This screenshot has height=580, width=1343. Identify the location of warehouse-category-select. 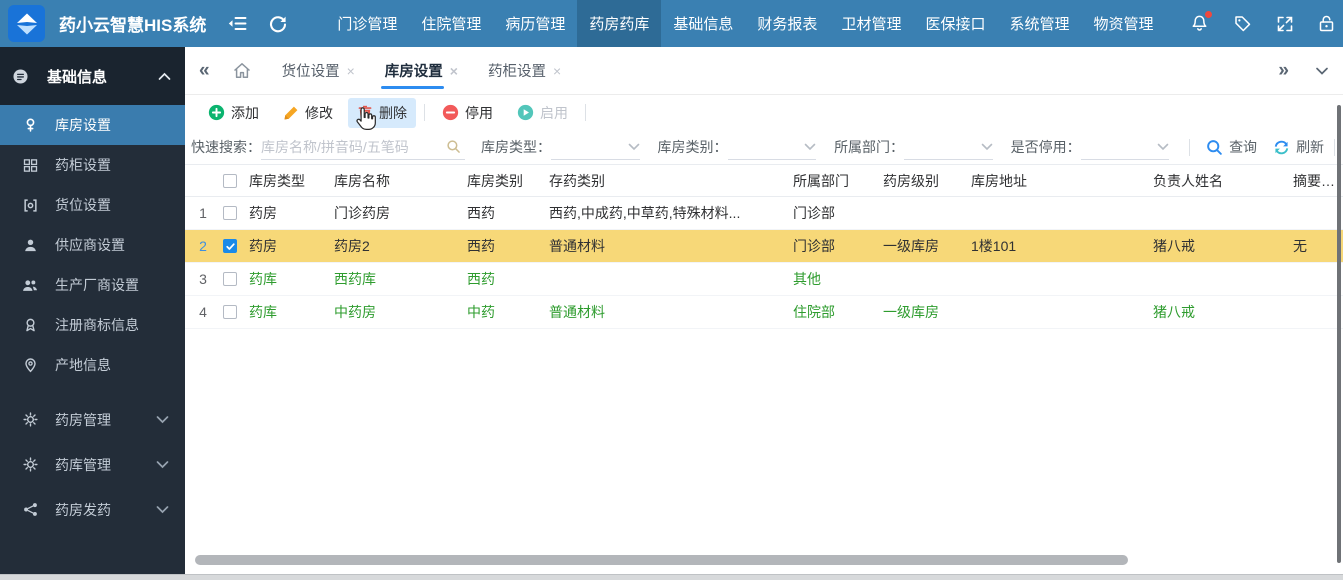
(772, 147).